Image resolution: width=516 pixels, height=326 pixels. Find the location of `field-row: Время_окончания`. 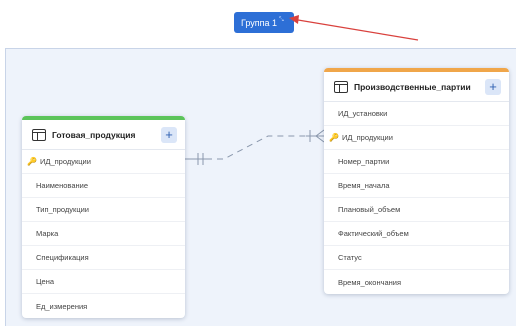

field-row: Время_окончания is located at coordinates (416, 282).